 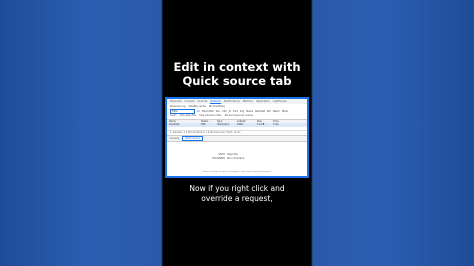 I want to click on title-line-1: Edit in context with, so click(x=237, y=67).